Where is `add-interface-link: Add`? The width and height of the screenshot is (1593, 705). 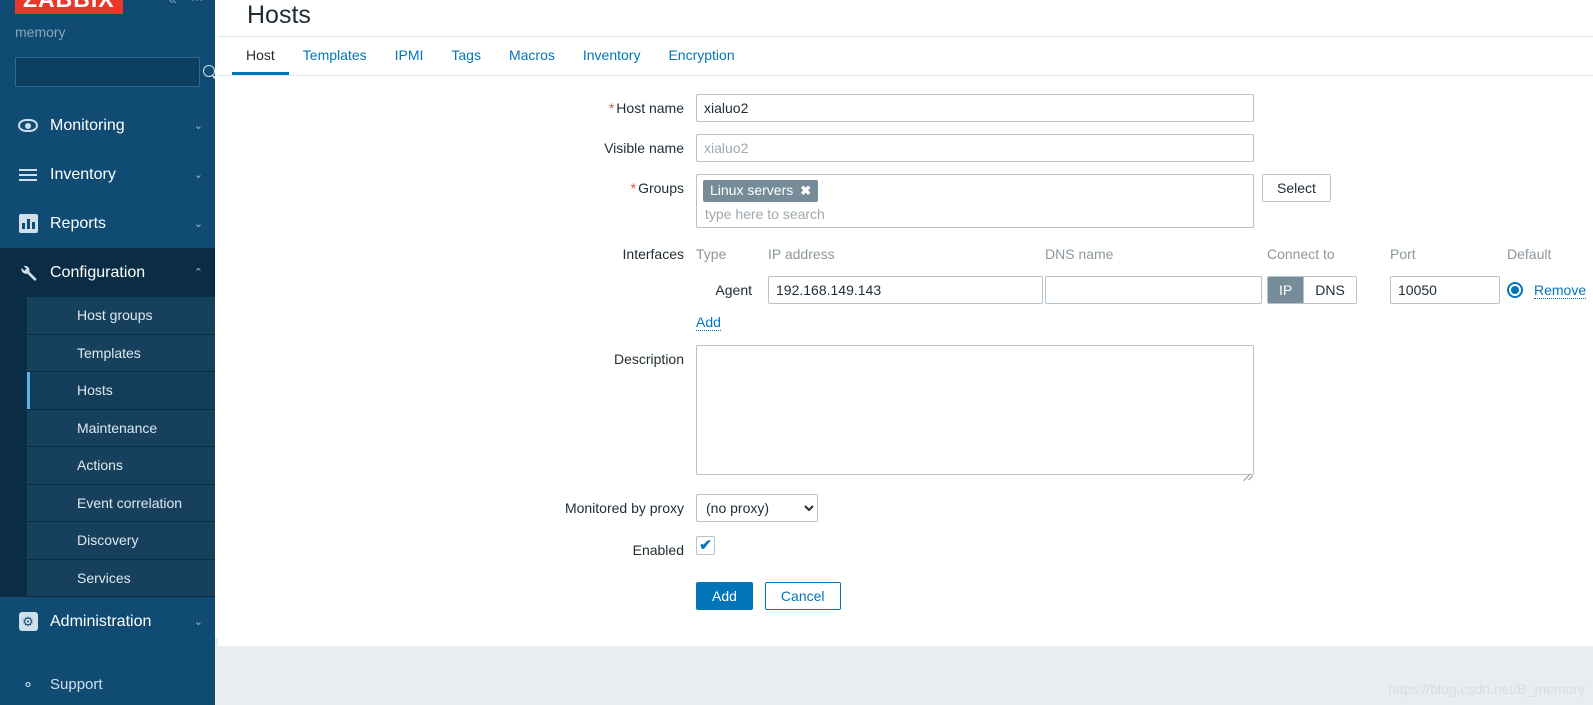
add-interface-link: Add is located at coordinates (708, 322).